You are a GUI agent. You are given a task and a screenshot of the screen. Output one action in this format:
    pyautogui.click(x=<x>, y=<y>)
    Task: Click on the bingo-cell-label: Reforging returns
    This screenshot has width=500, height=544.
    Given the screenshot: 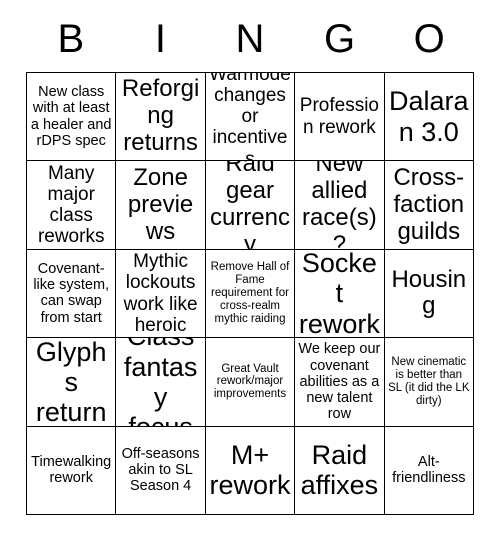 What is the action you would take?
    pyautogui.click(x=160, y=116)
    